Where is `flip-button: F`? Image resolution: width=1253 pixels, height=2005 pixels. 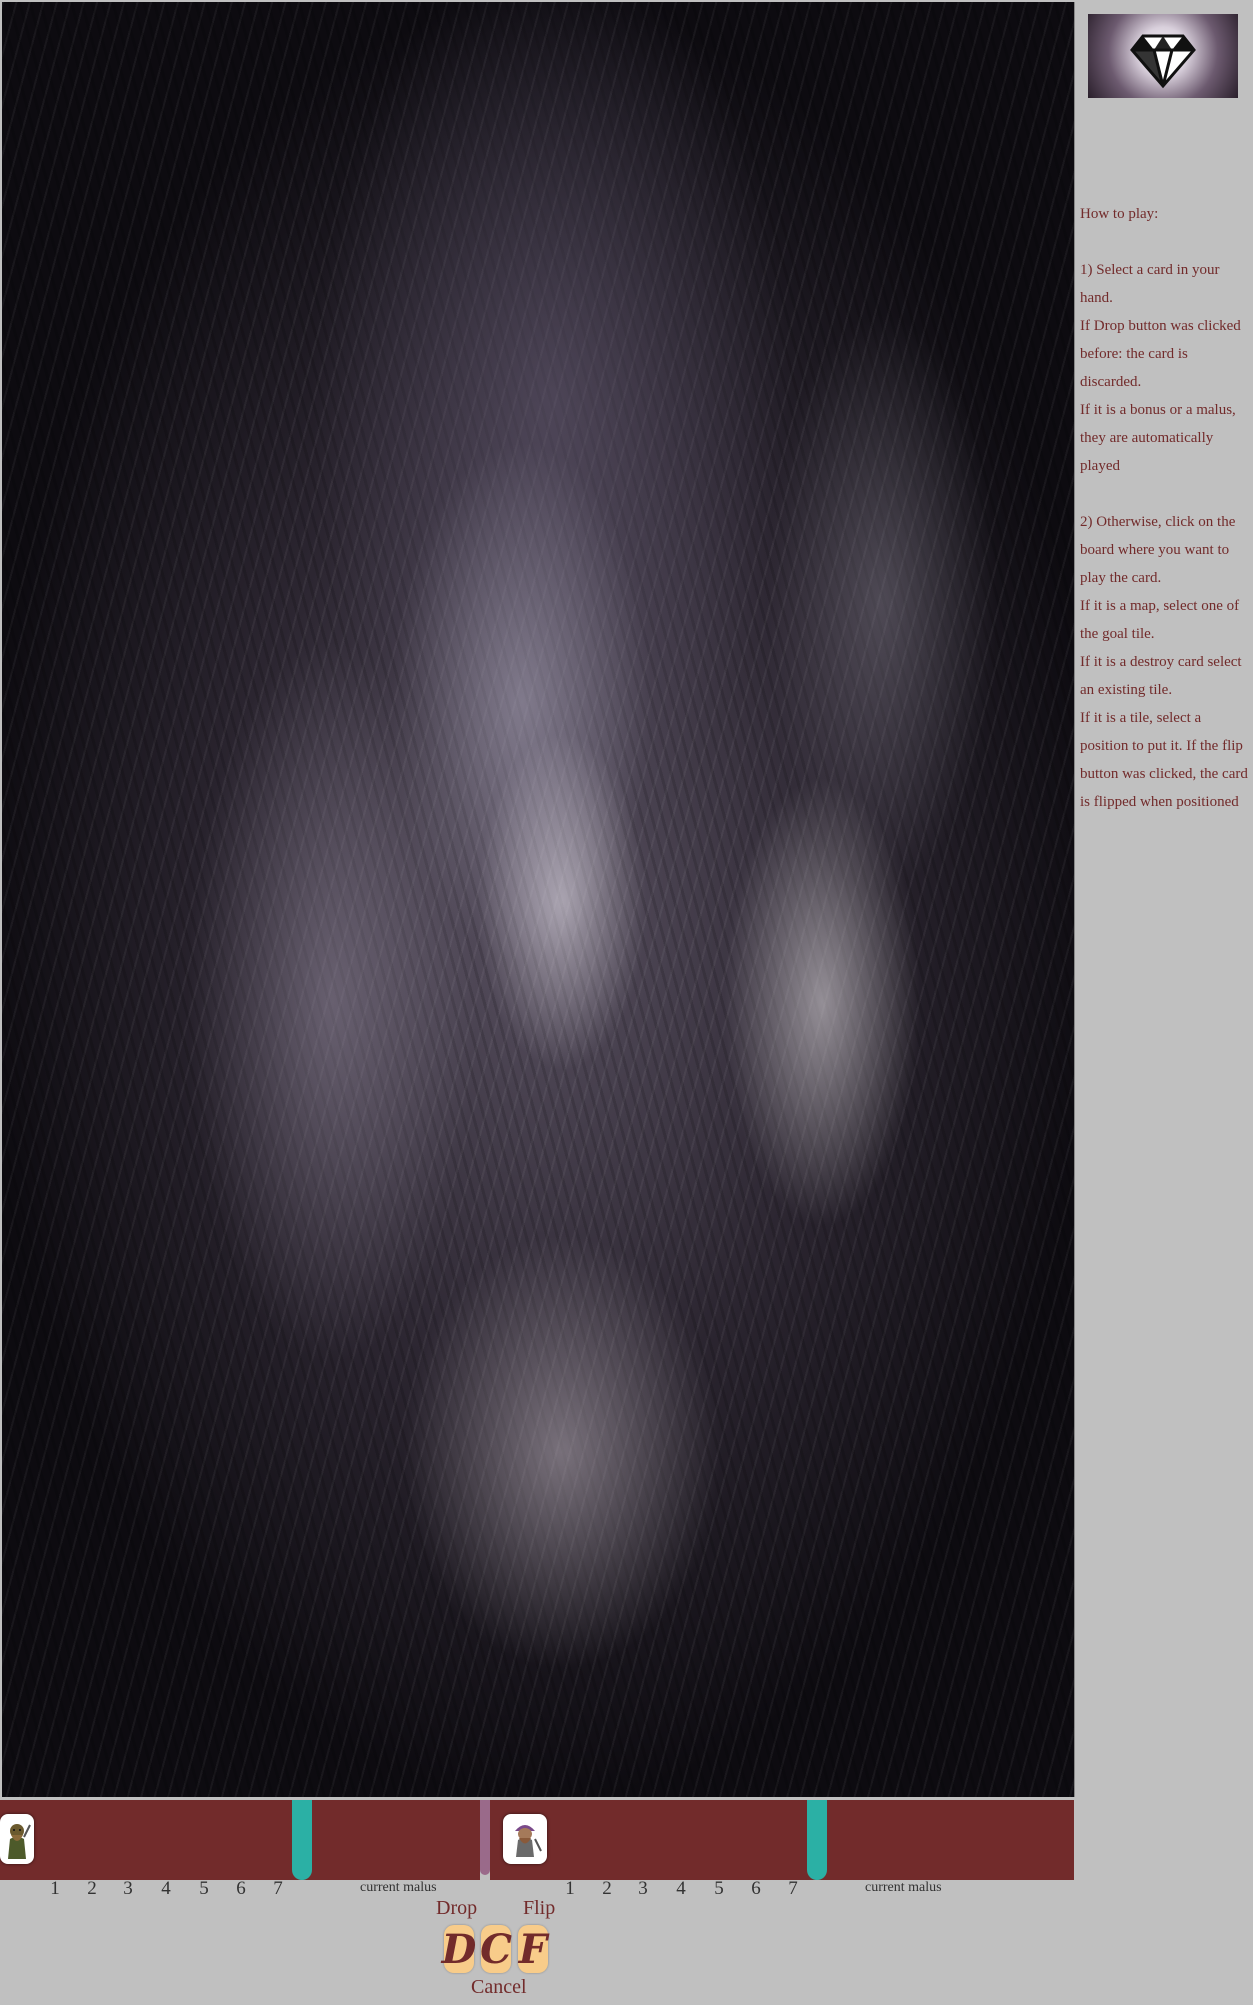
flip-button: F is located at coordinates (533, 1949).